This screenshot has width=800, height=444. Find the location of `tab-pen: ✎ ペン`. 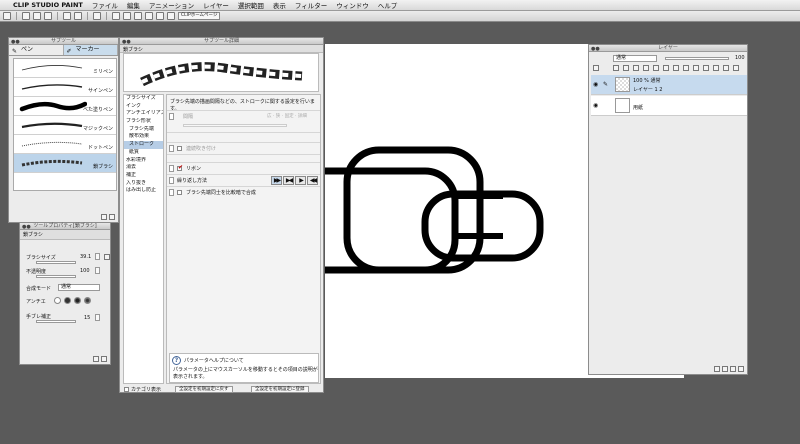

tab-pen: ✎ ペン is located at coordinates (36, 50).